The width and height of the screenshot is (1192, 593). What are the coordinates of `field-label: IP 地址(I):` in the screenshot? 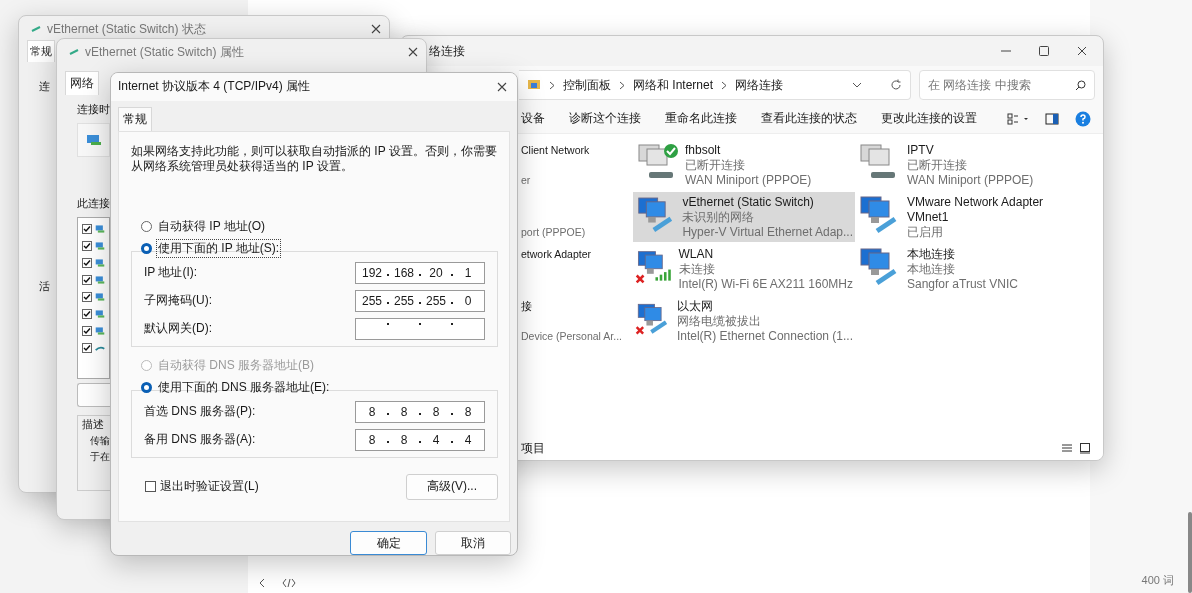 It's located at (171, 273).